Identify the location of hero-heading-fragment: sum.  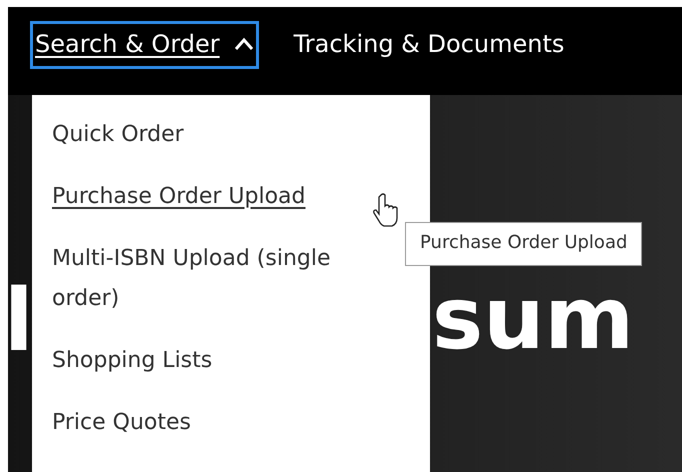
(533, 319).